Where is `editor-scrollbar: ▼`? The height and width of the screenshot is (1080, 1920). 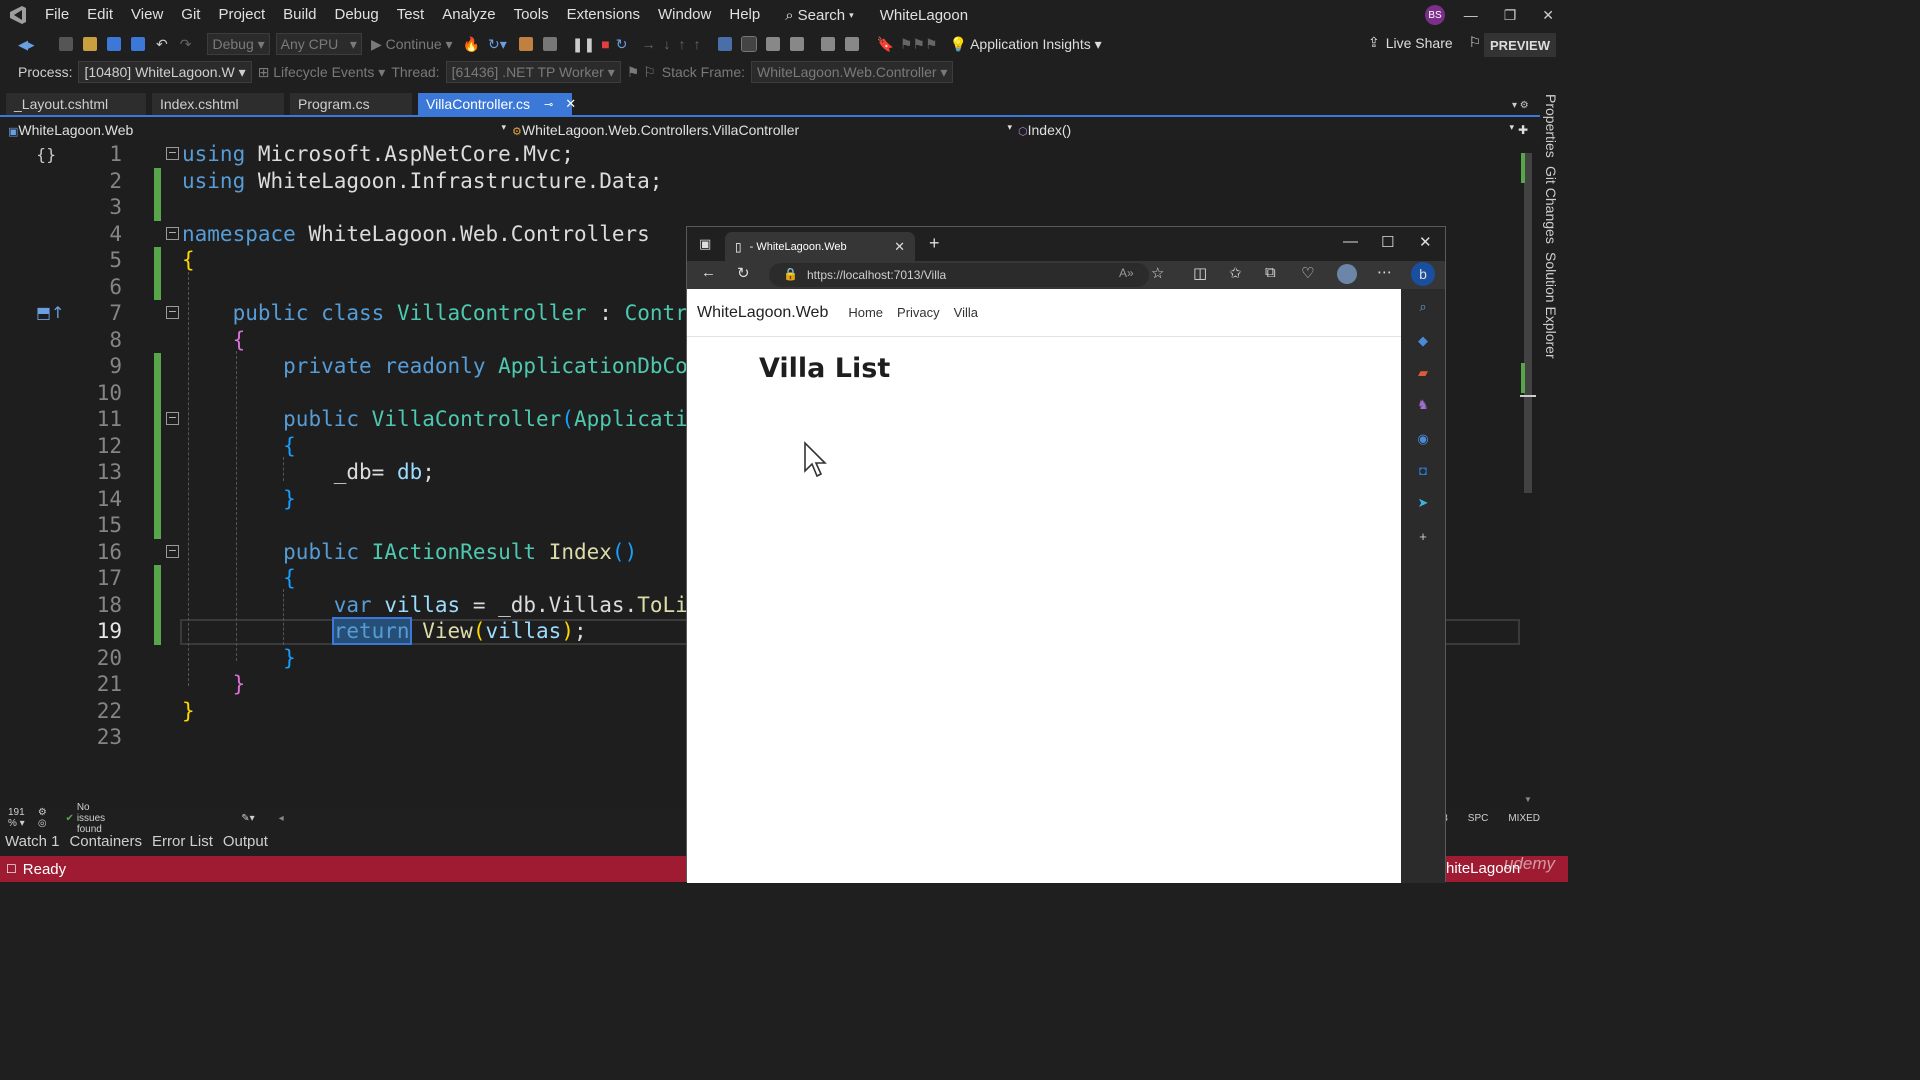 editor-scrollbar: ▼ is located at coordinates (1529, 475).